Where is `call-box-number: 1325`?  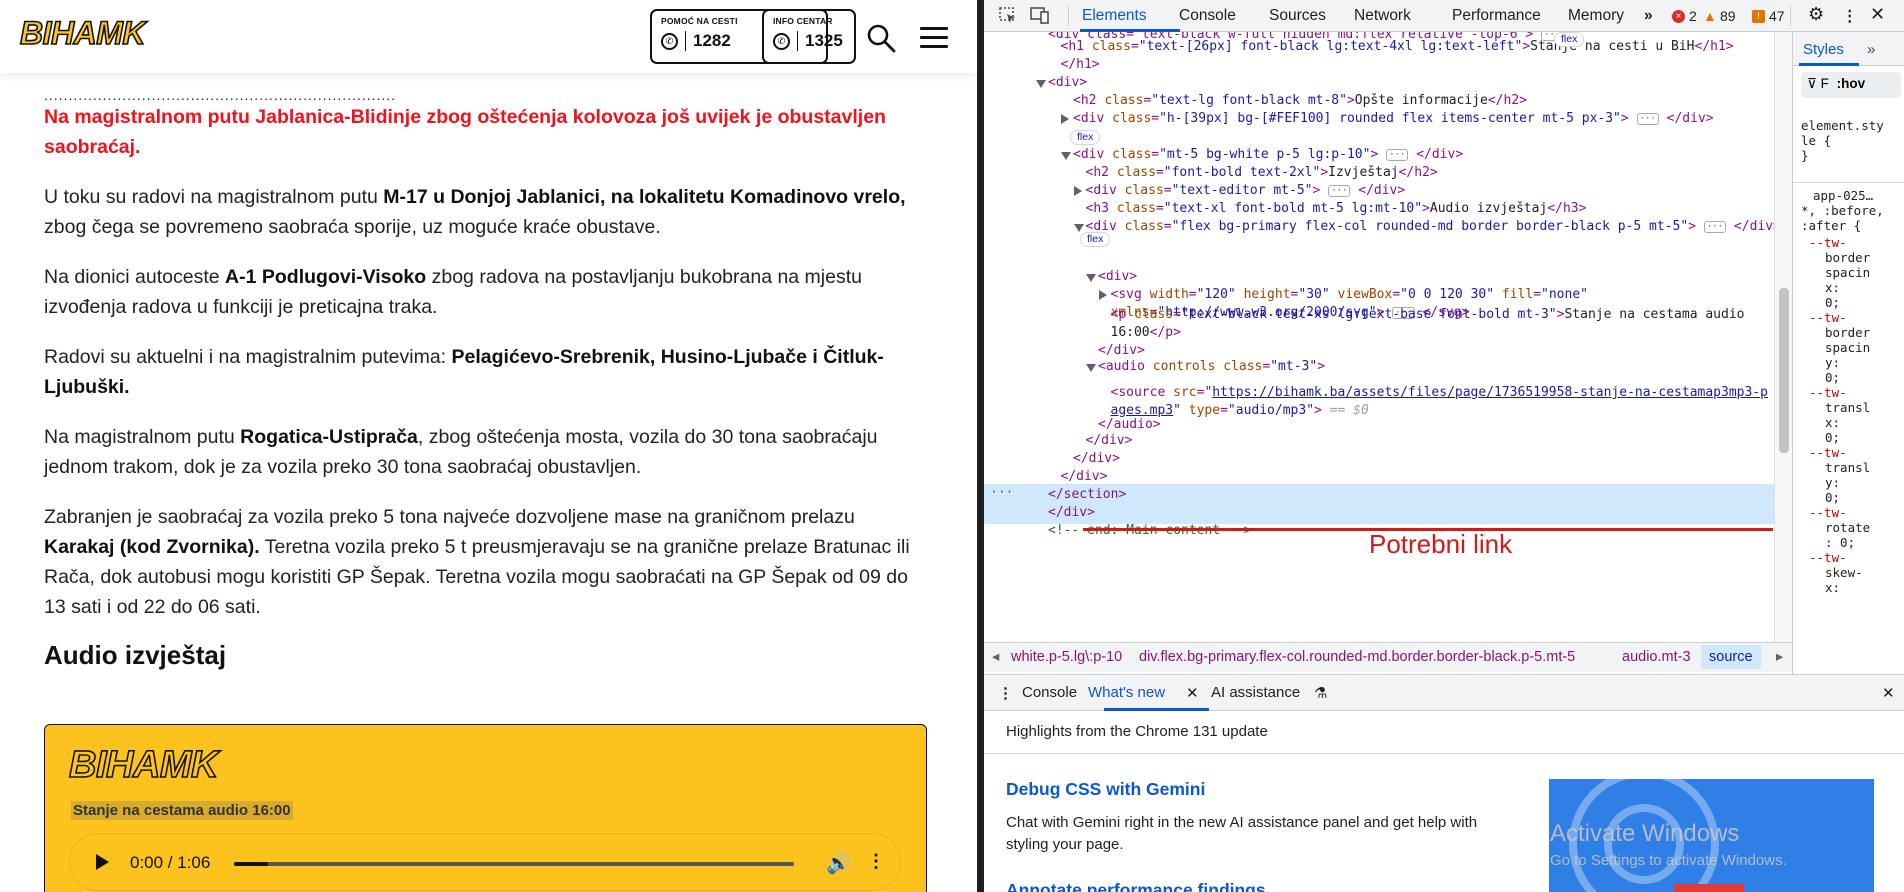 call-box-number: 1325 is located at coordinates (824, 40).